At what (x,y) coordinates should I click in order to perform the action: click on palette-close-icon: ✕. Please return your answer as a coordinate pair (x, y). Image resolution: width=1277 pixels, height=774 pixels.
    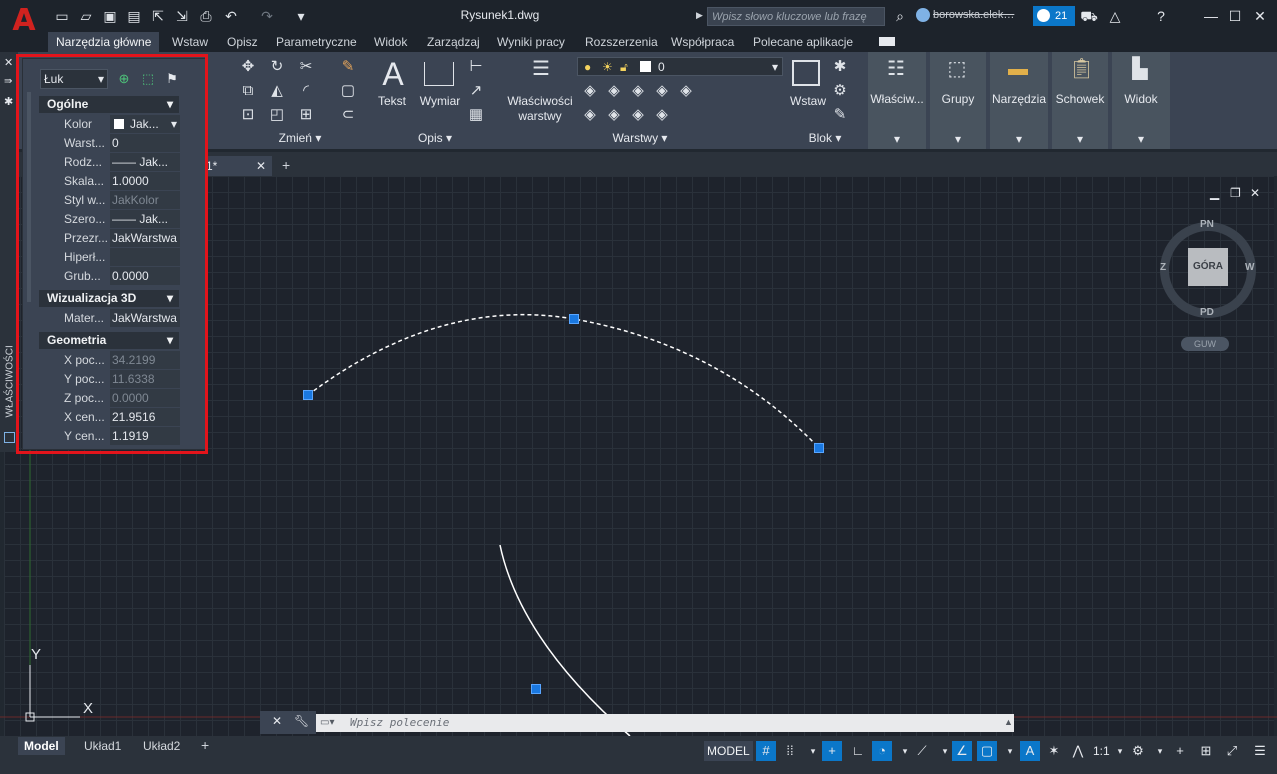
    Looking at the image, I should click on (8, 62).